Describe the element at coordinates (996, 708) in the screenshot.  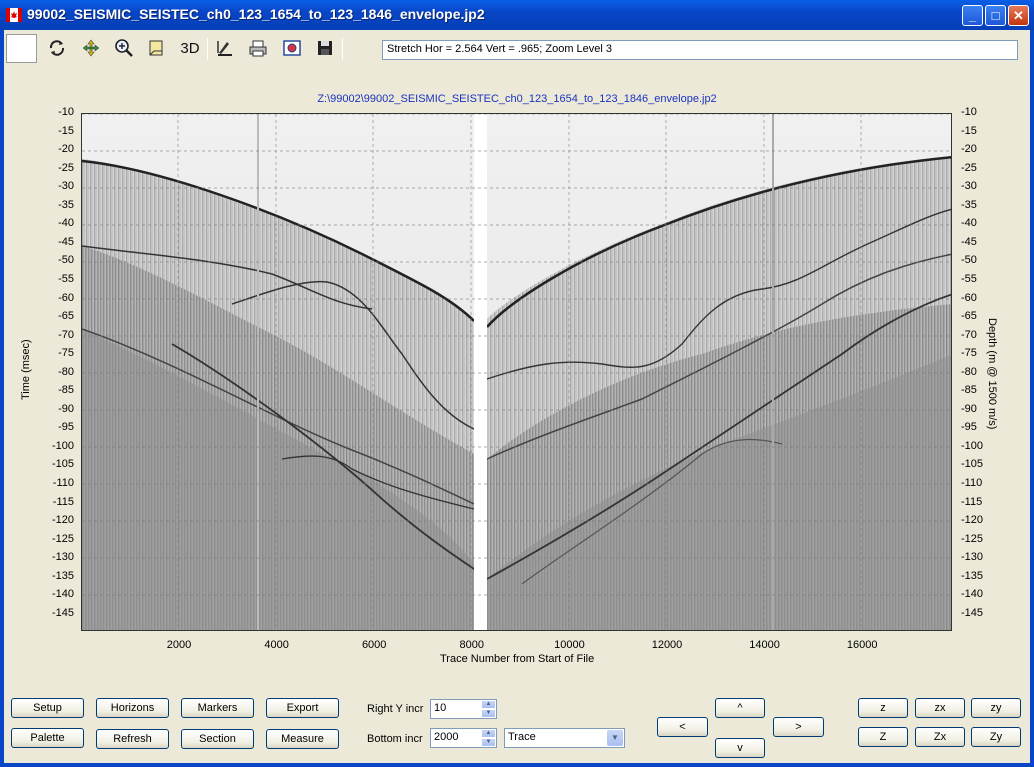
I see `zoom-zy-small-button: zy` at that location.